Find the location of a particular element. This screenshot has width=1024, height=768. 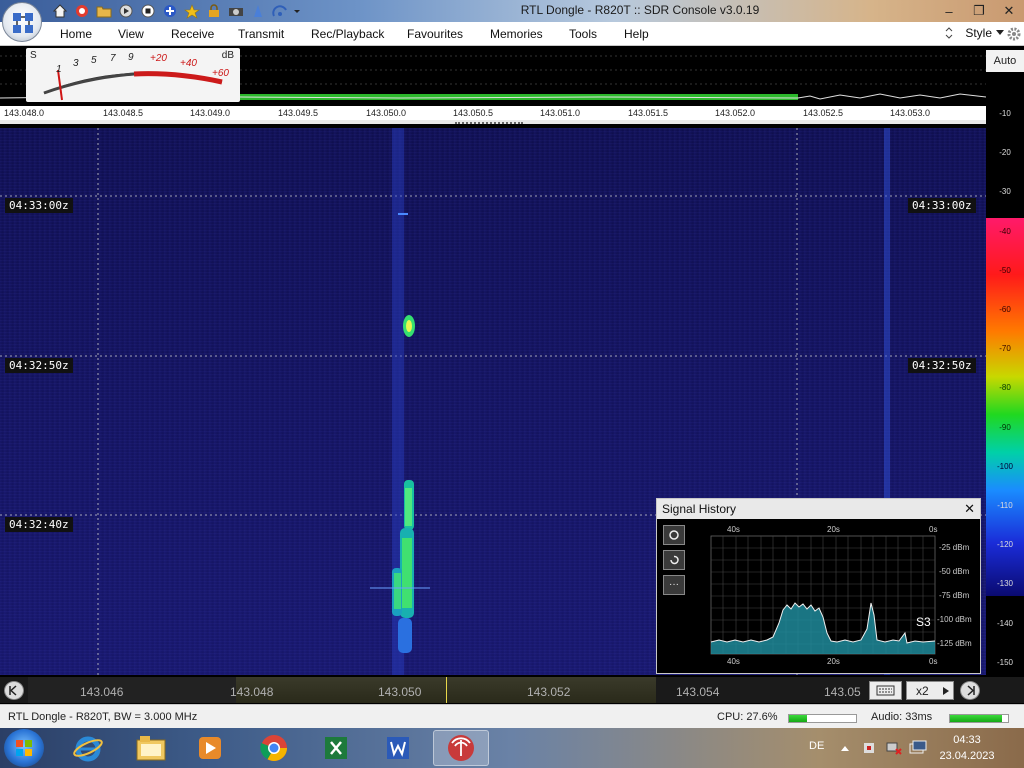

x-label-top: 20s is located at coordinates (833, 529).